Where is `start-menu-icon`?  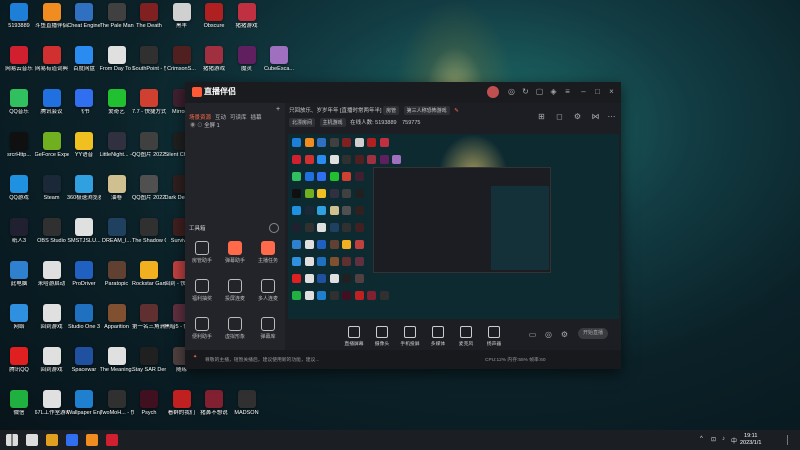
start-menu-icon is located at coordinates (12, 440).